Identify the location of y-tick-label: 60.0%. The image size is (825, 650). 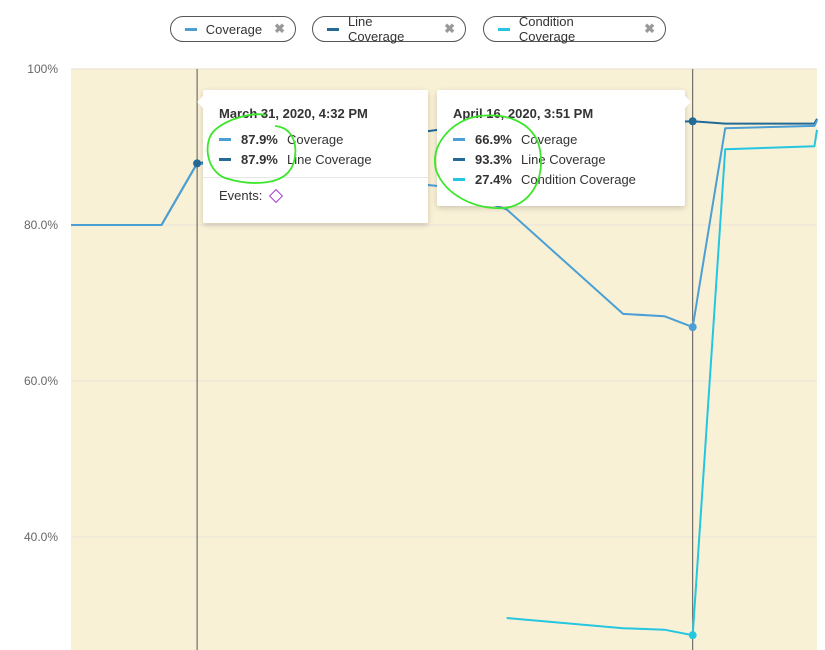
(41, 381).